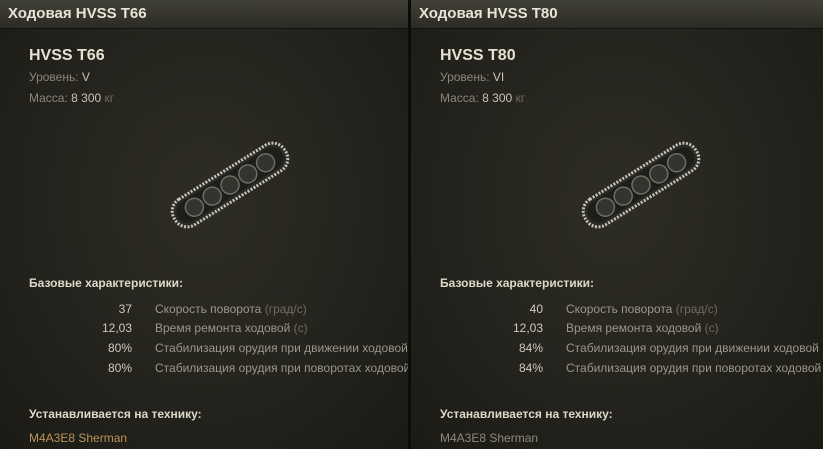 The image size is (823, 449). Describe the element at coordinates (478, 55) in the screenshot. I see `module-name: HVSS T80` at that location.